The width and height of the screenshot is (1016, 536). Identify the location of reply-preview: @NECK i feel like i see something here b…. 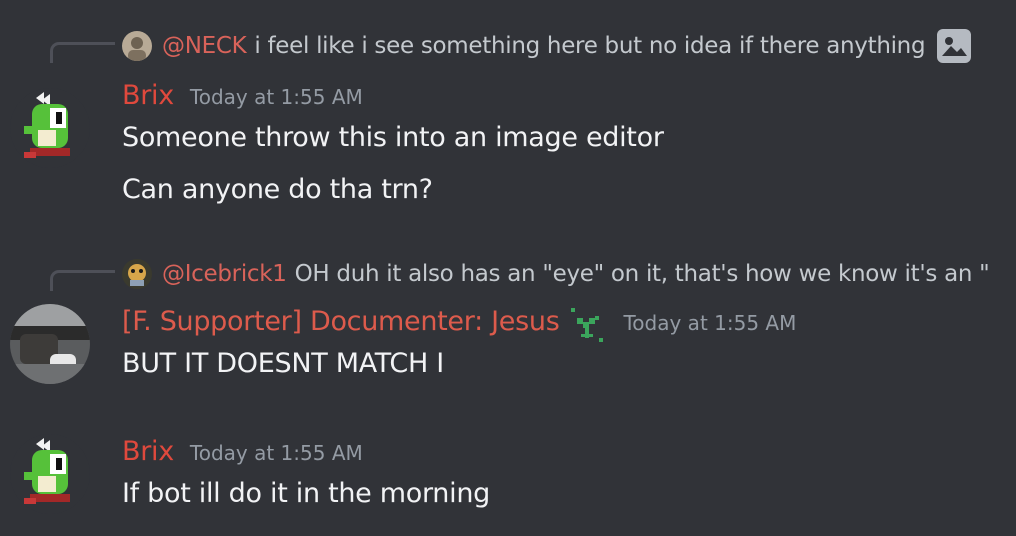
(547, 46).